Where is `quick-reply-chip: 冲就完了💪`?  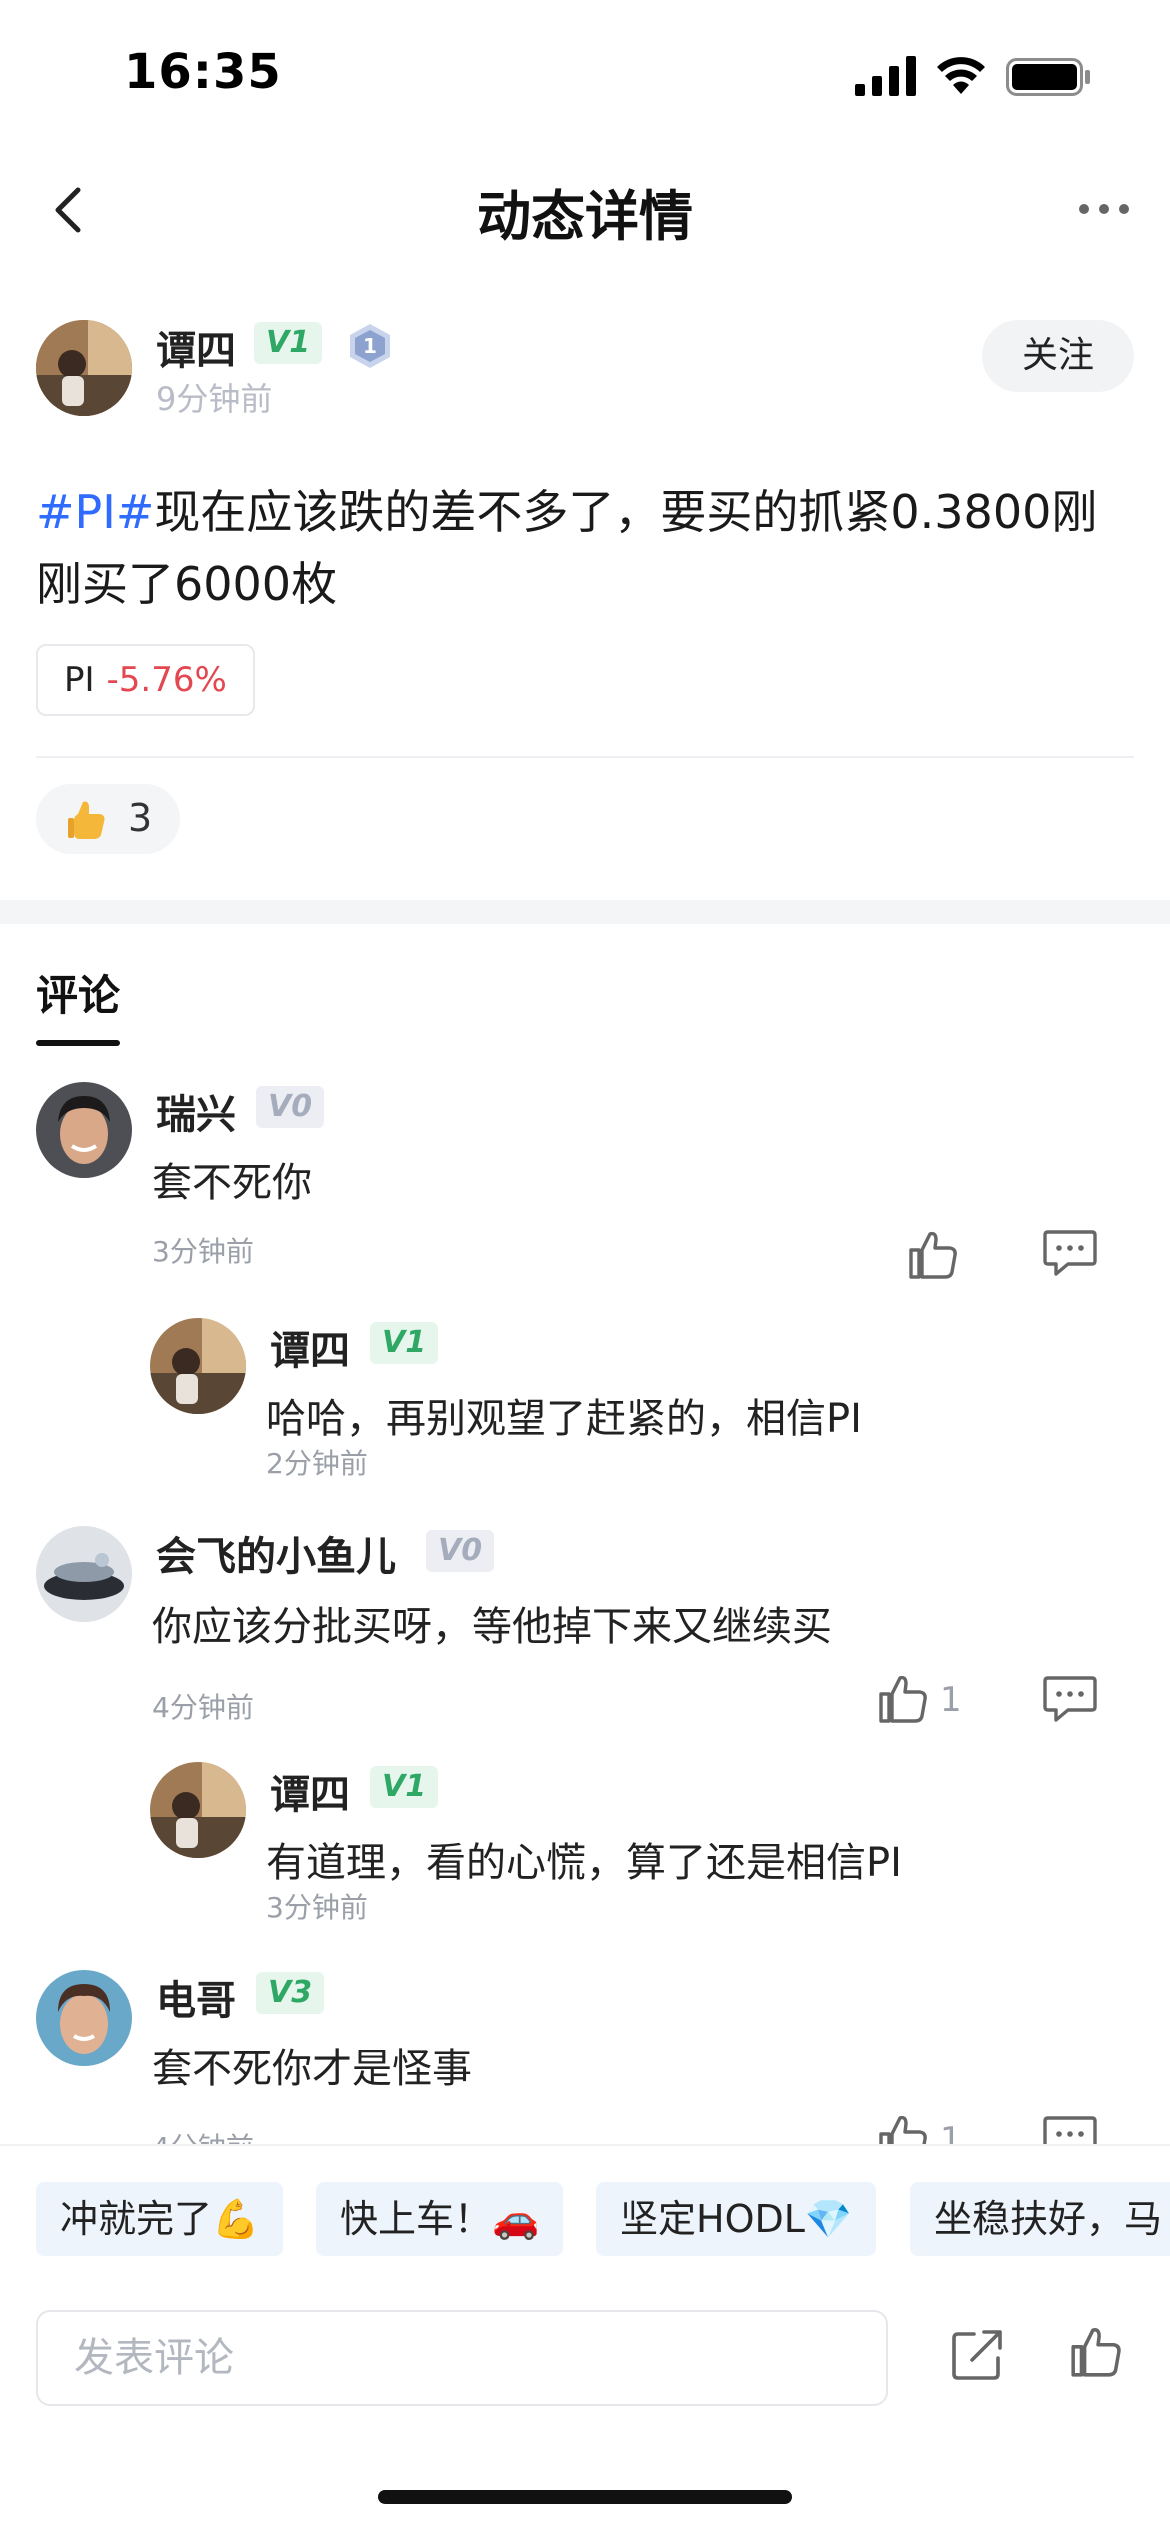 quick-reply-chip: 冲就完了💪 is located at coordinates (160, 2219).